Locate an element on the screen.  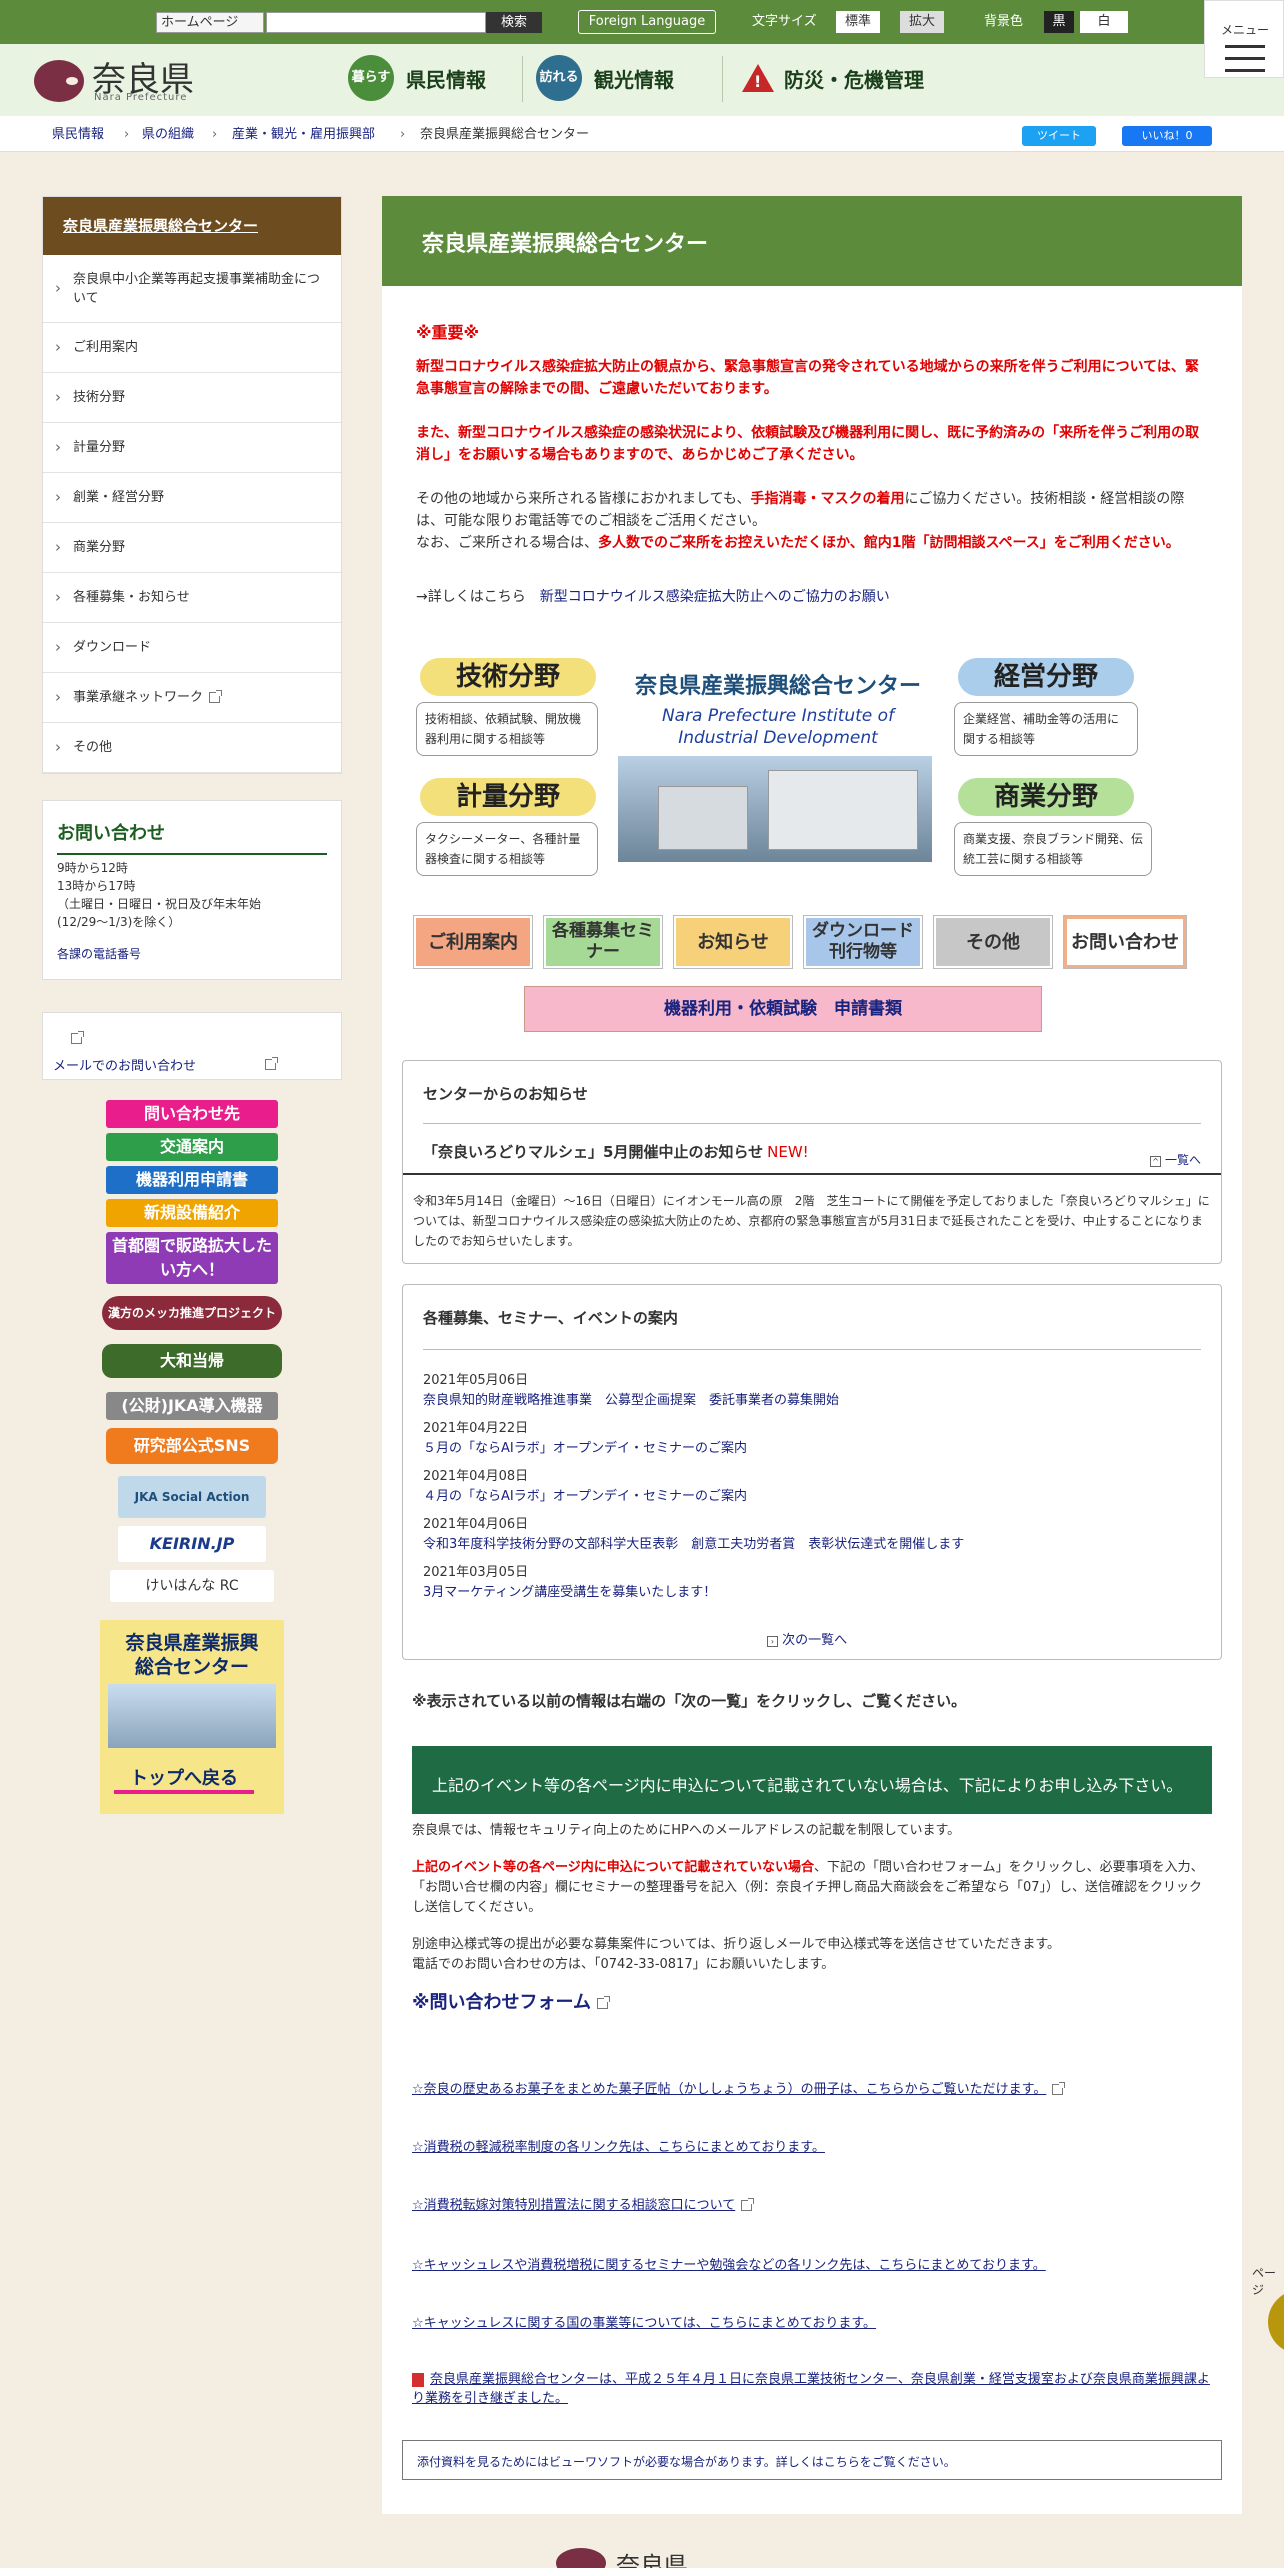
field-meas-title: 計量分野 is located at coordinates (508, 797).